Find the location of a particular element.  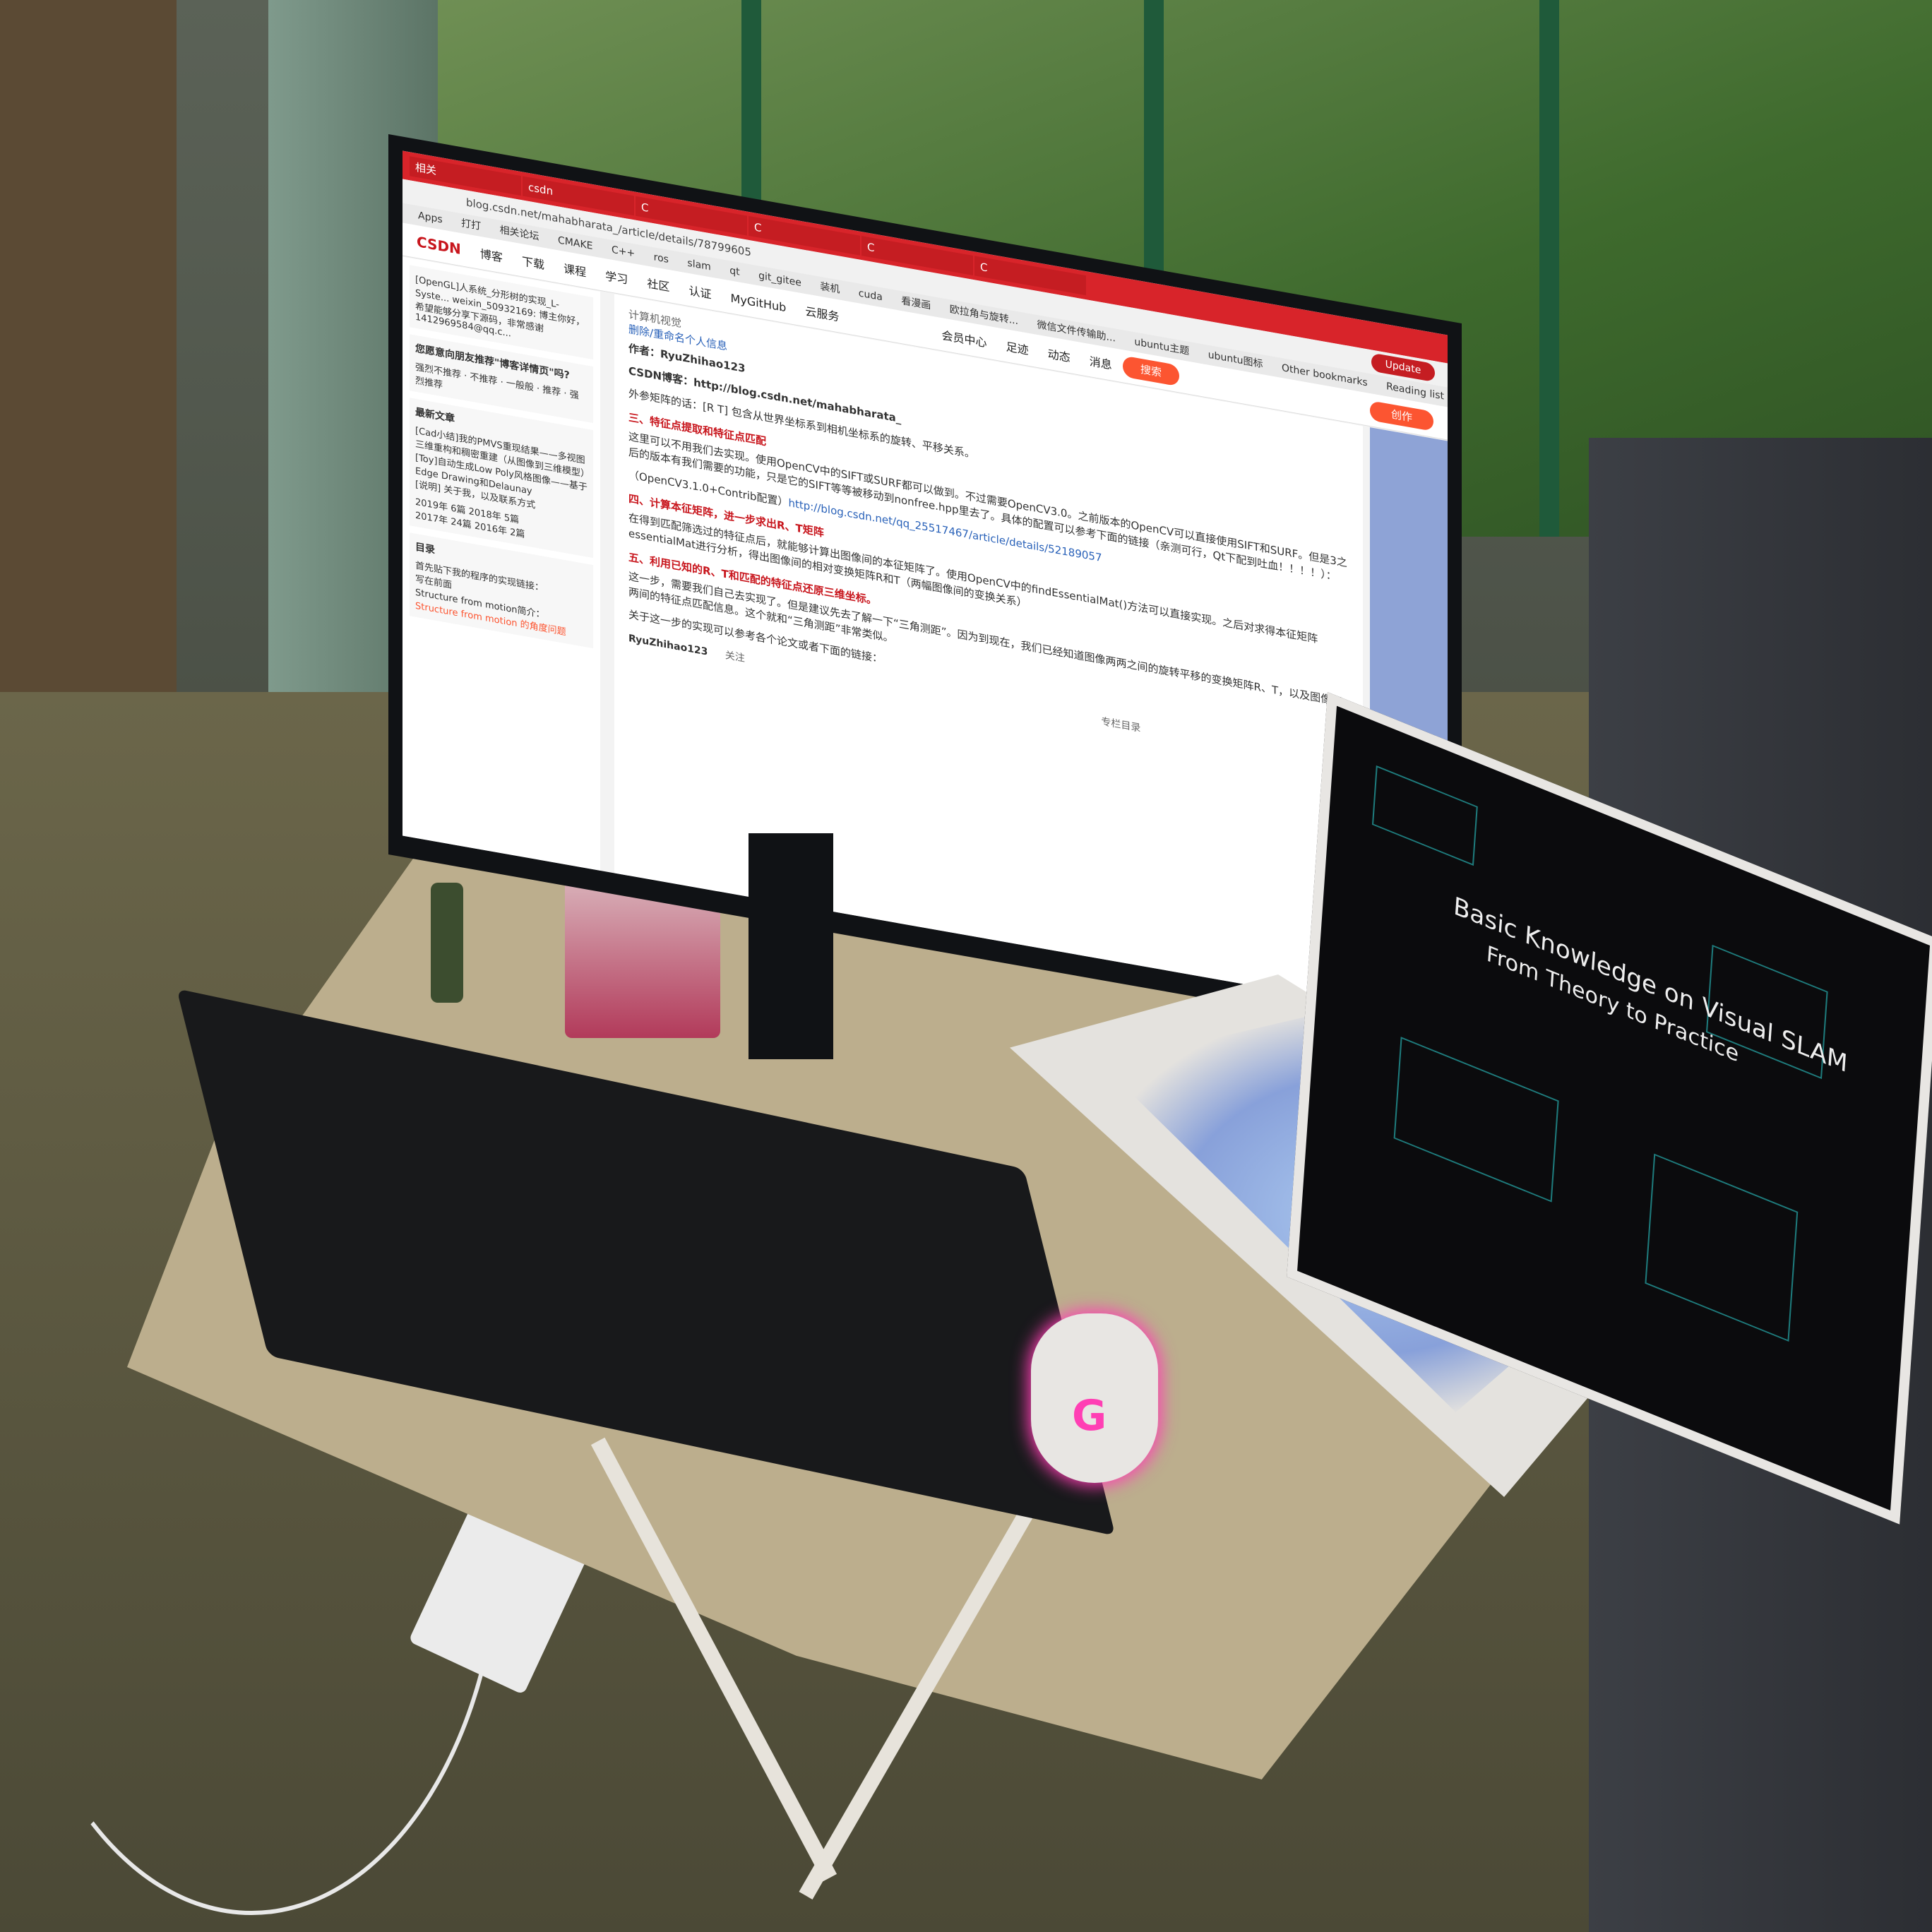

window-frame is located at coordinates (1549, 268).